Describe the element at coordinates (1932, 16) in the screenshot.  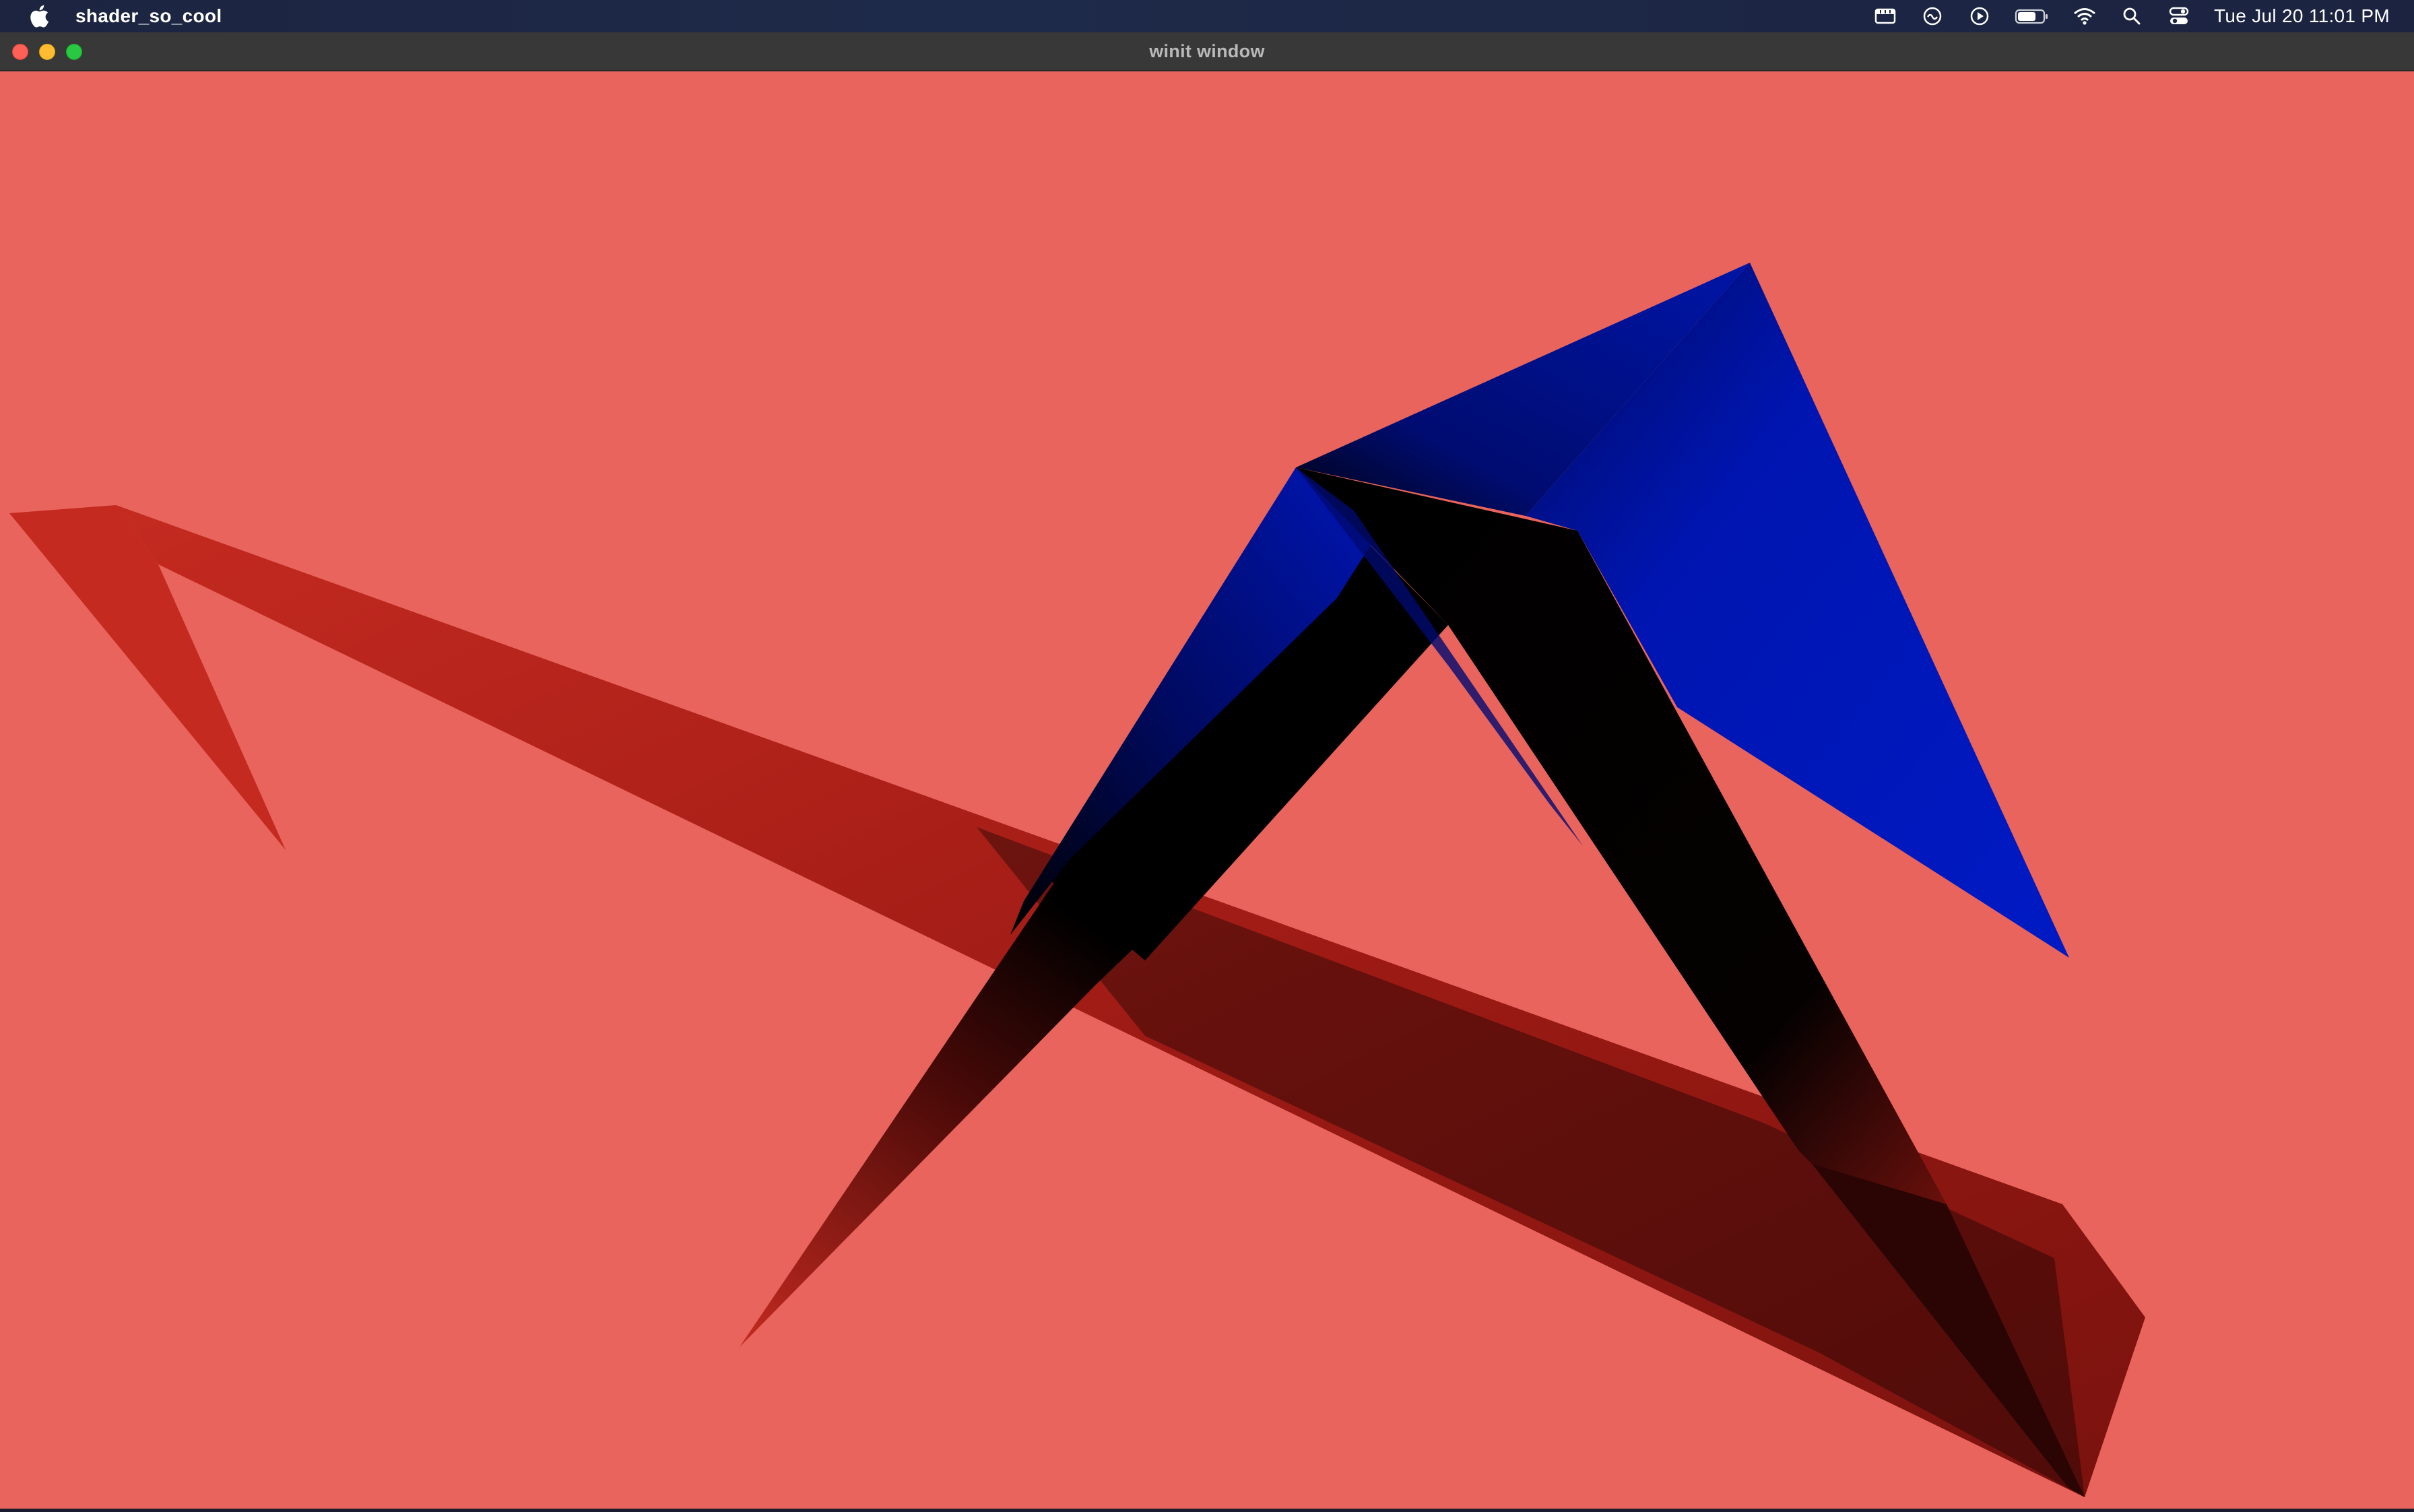
I see `sync-icon` at that location.